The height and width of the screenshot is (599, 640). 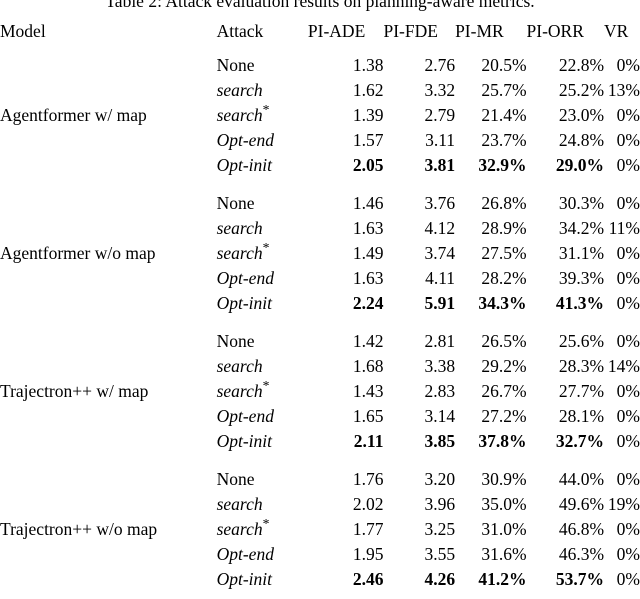 I want to click on cell-pi-ade: 1.65, so click(x=368, y=416).